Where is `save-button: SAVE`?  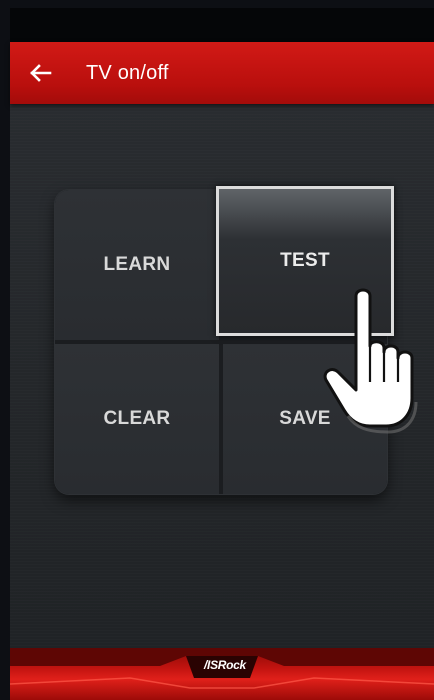 save-button: SAVE is located at coordinates (305, 419).